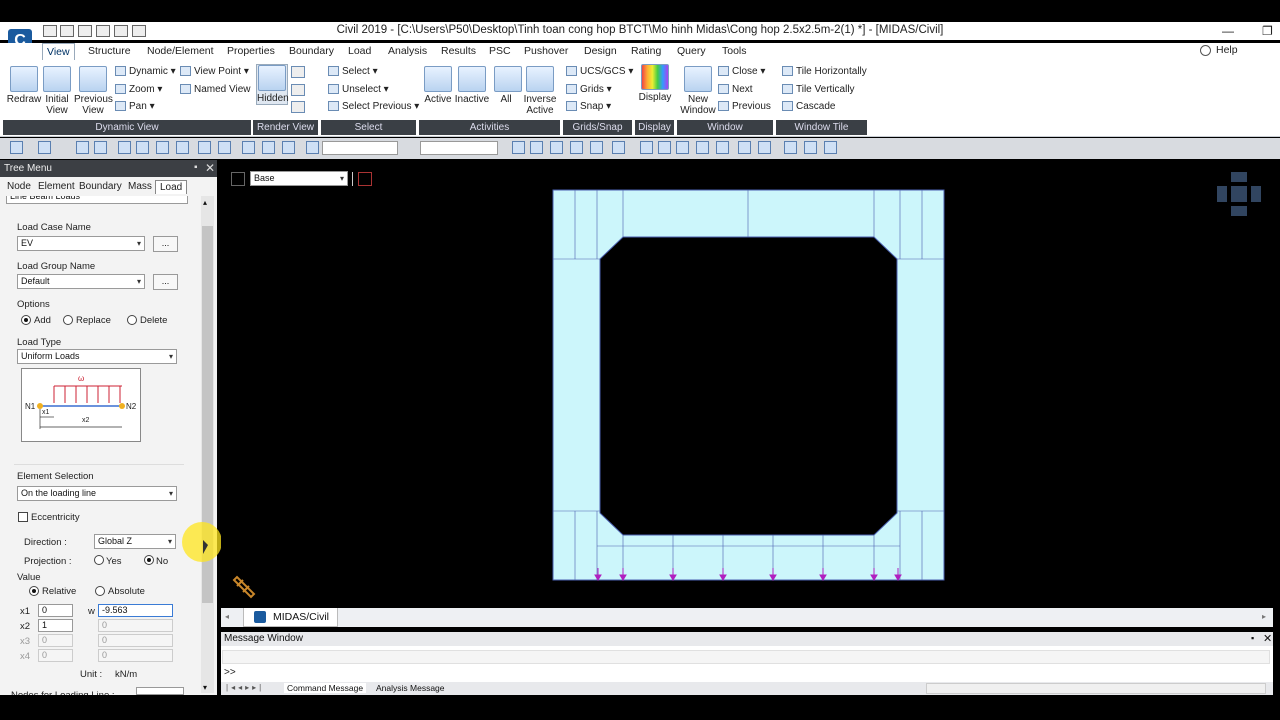  Describe the element at coordinates (82, 147) in the screenshot. I see `node-icon` at that location.